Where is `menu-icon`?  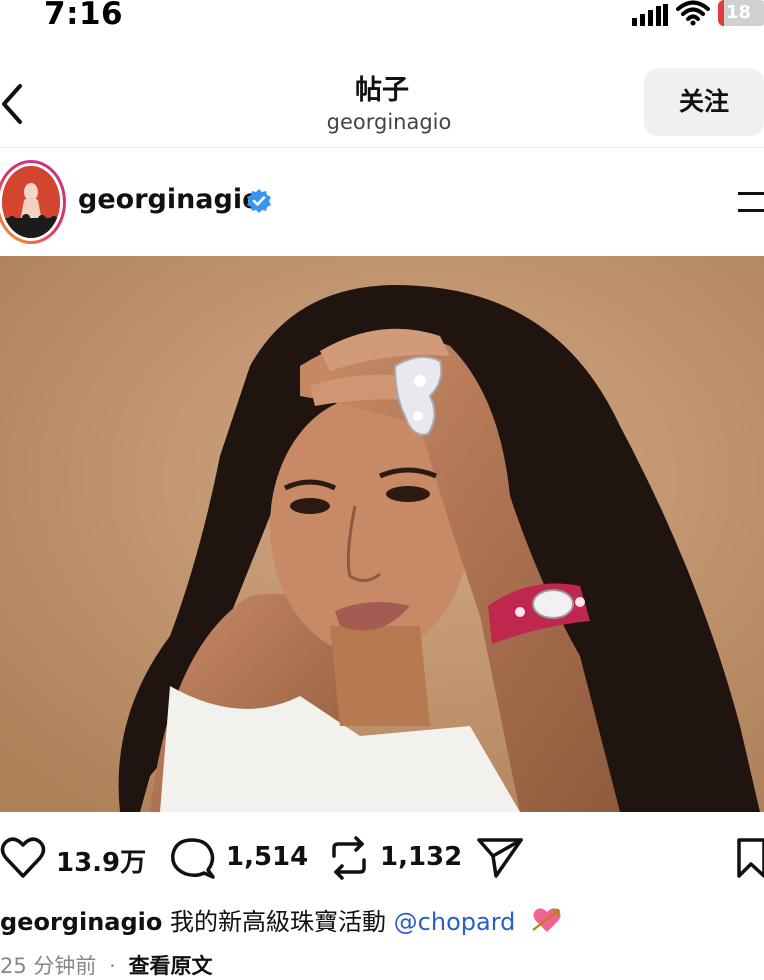
menu-icon is located at coordinates (751, 202).